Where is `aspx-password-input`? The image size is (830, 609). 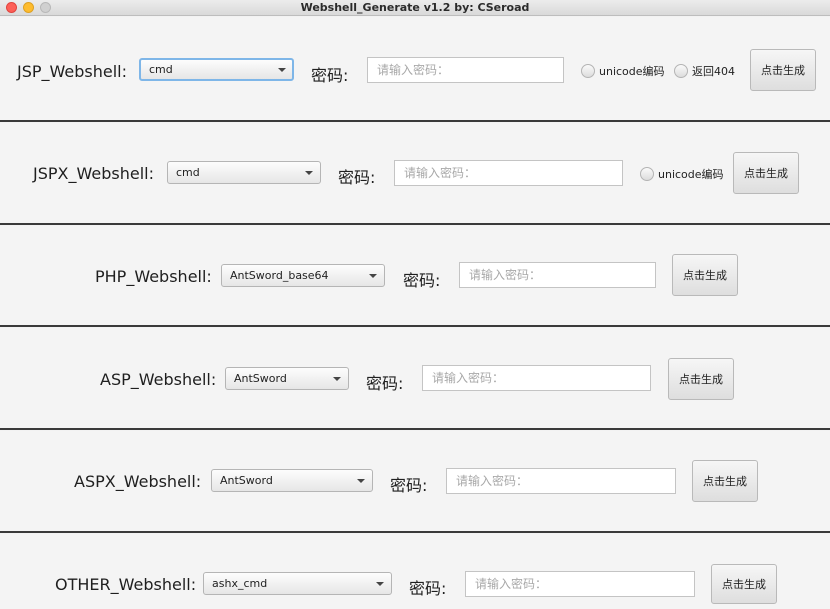
aspx-password-input is located at coordinates (561, 481).